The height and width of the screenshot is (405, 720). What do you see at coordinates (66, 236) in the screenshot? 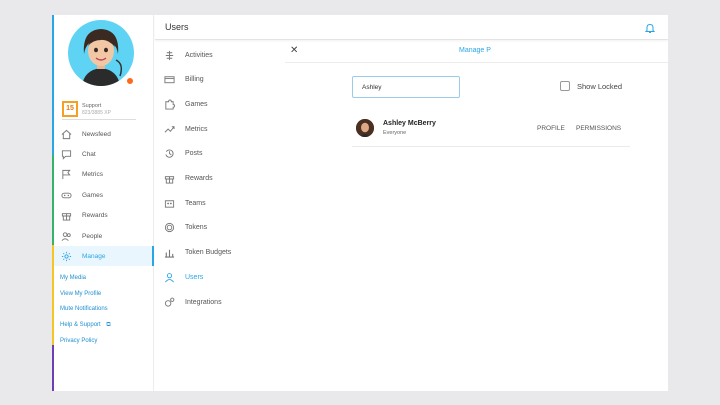
I see `people-icon` at bounding box center [66, 236].